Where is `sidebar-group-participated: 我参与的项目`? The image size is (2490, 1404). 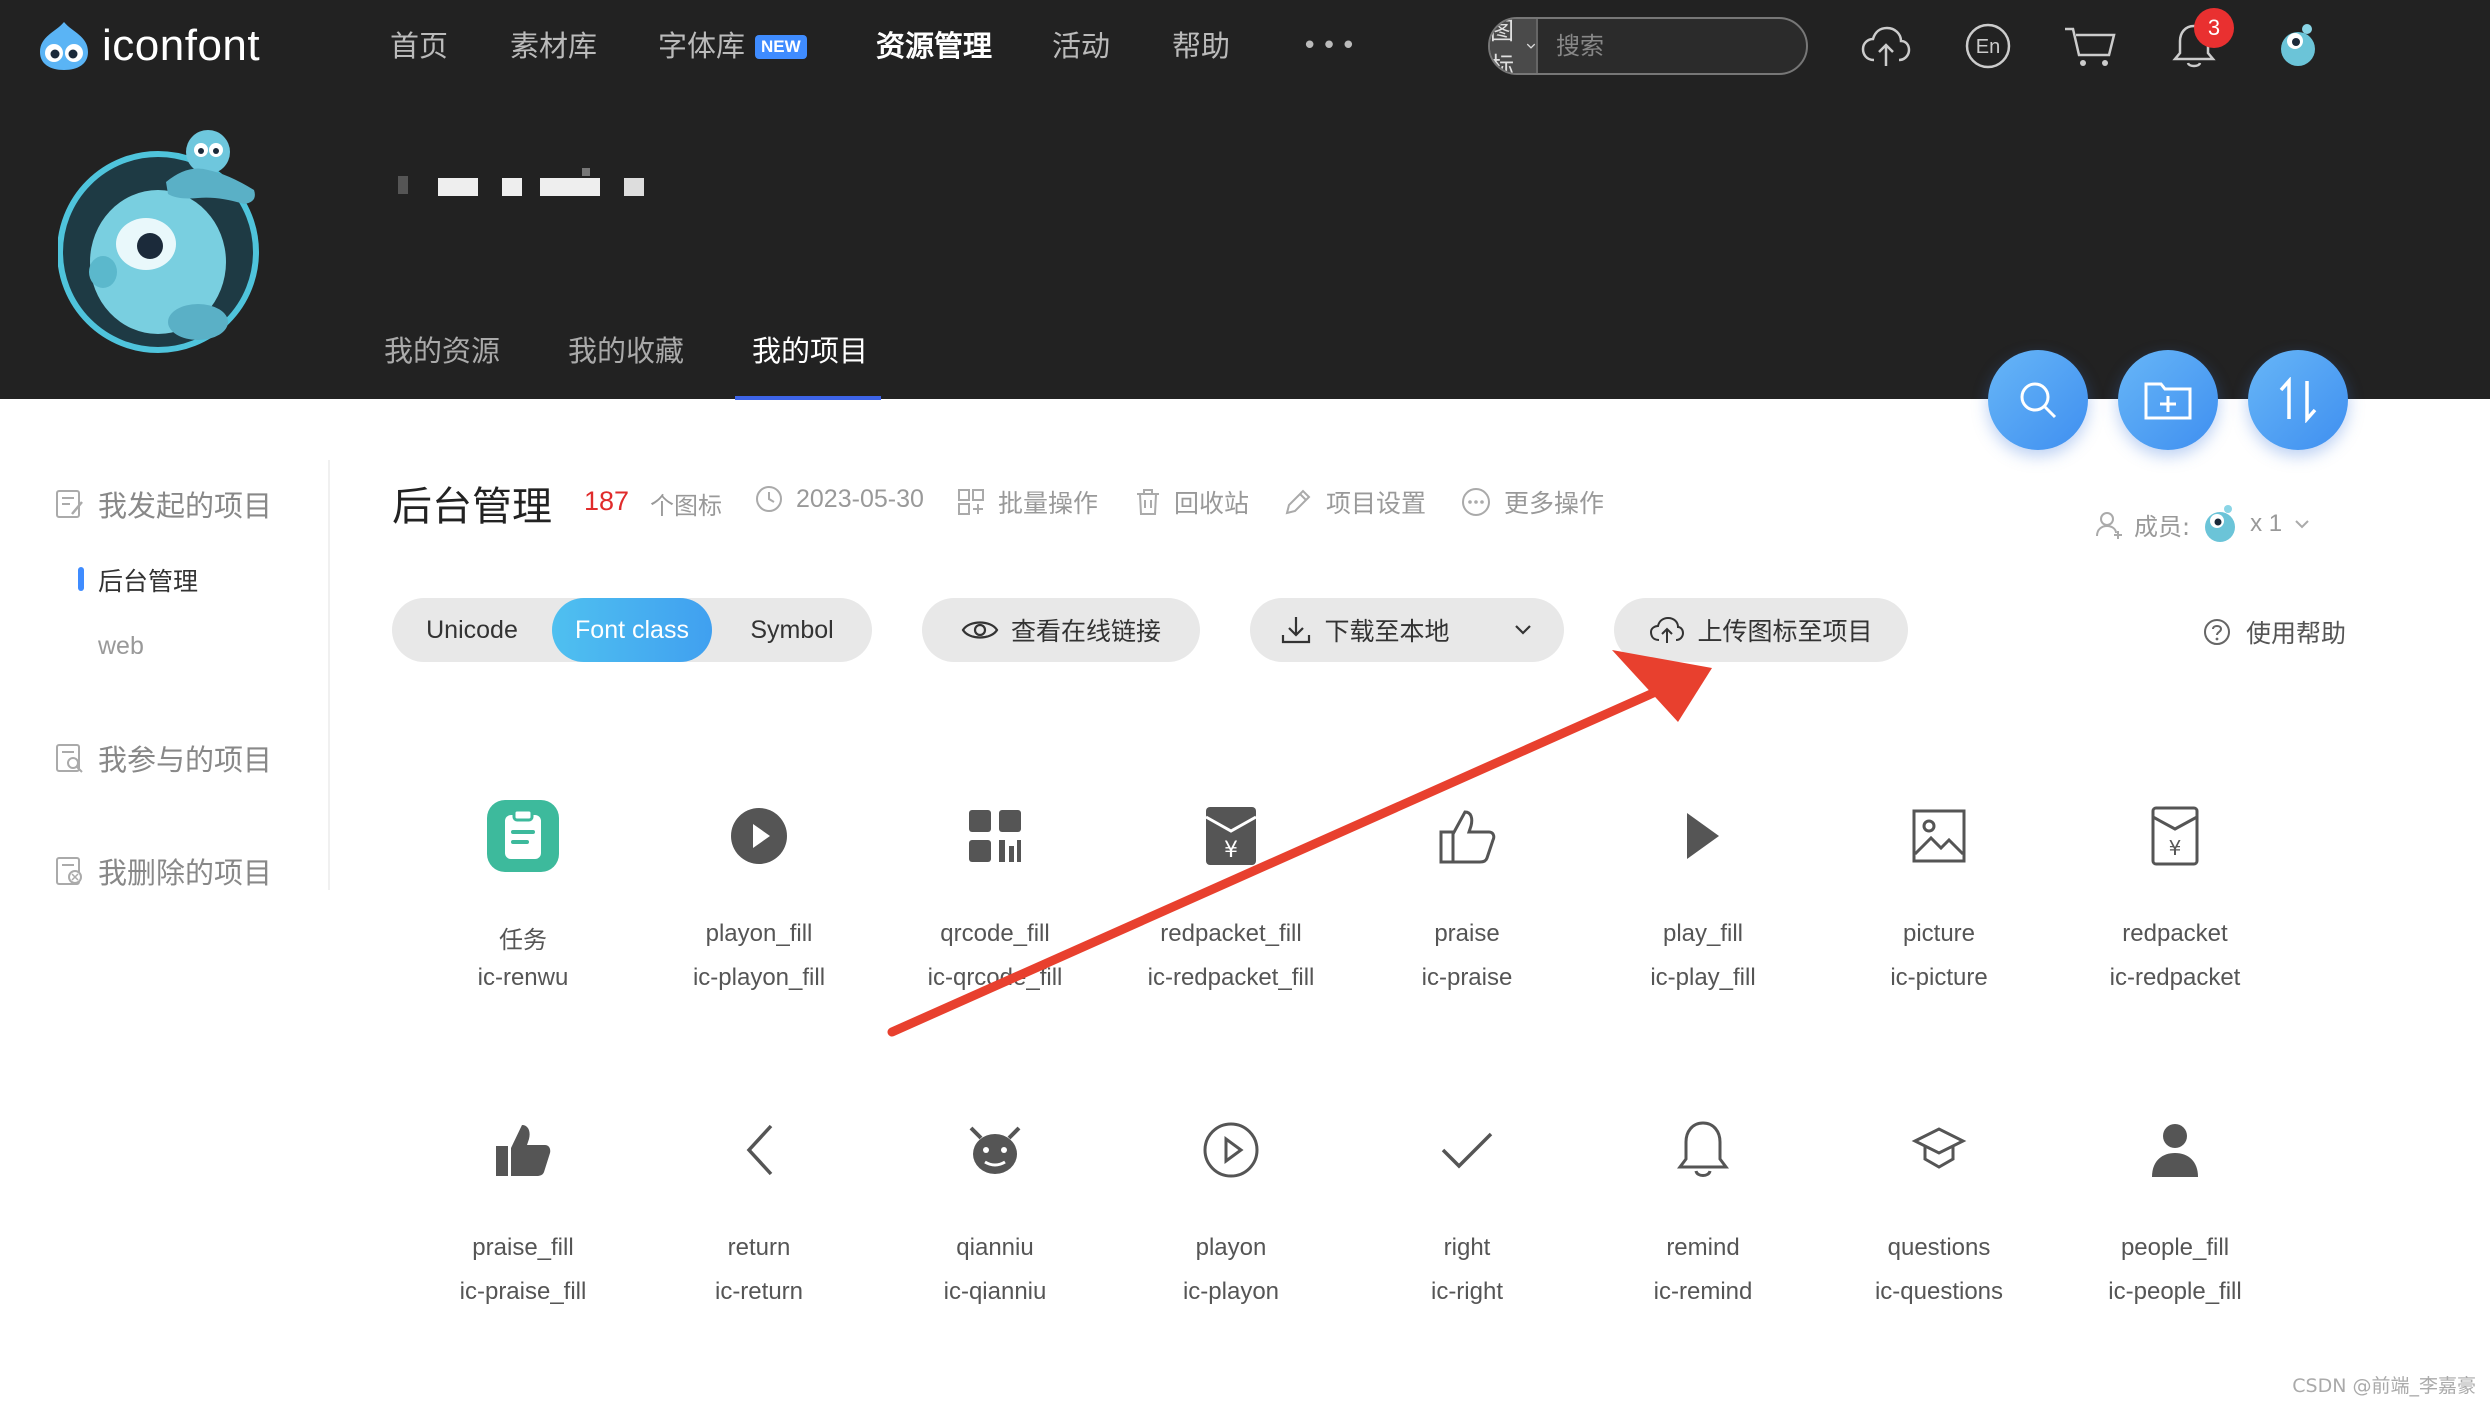
sidebar-group-participated: 我参与的项目 is located at coordinates (163, 758).